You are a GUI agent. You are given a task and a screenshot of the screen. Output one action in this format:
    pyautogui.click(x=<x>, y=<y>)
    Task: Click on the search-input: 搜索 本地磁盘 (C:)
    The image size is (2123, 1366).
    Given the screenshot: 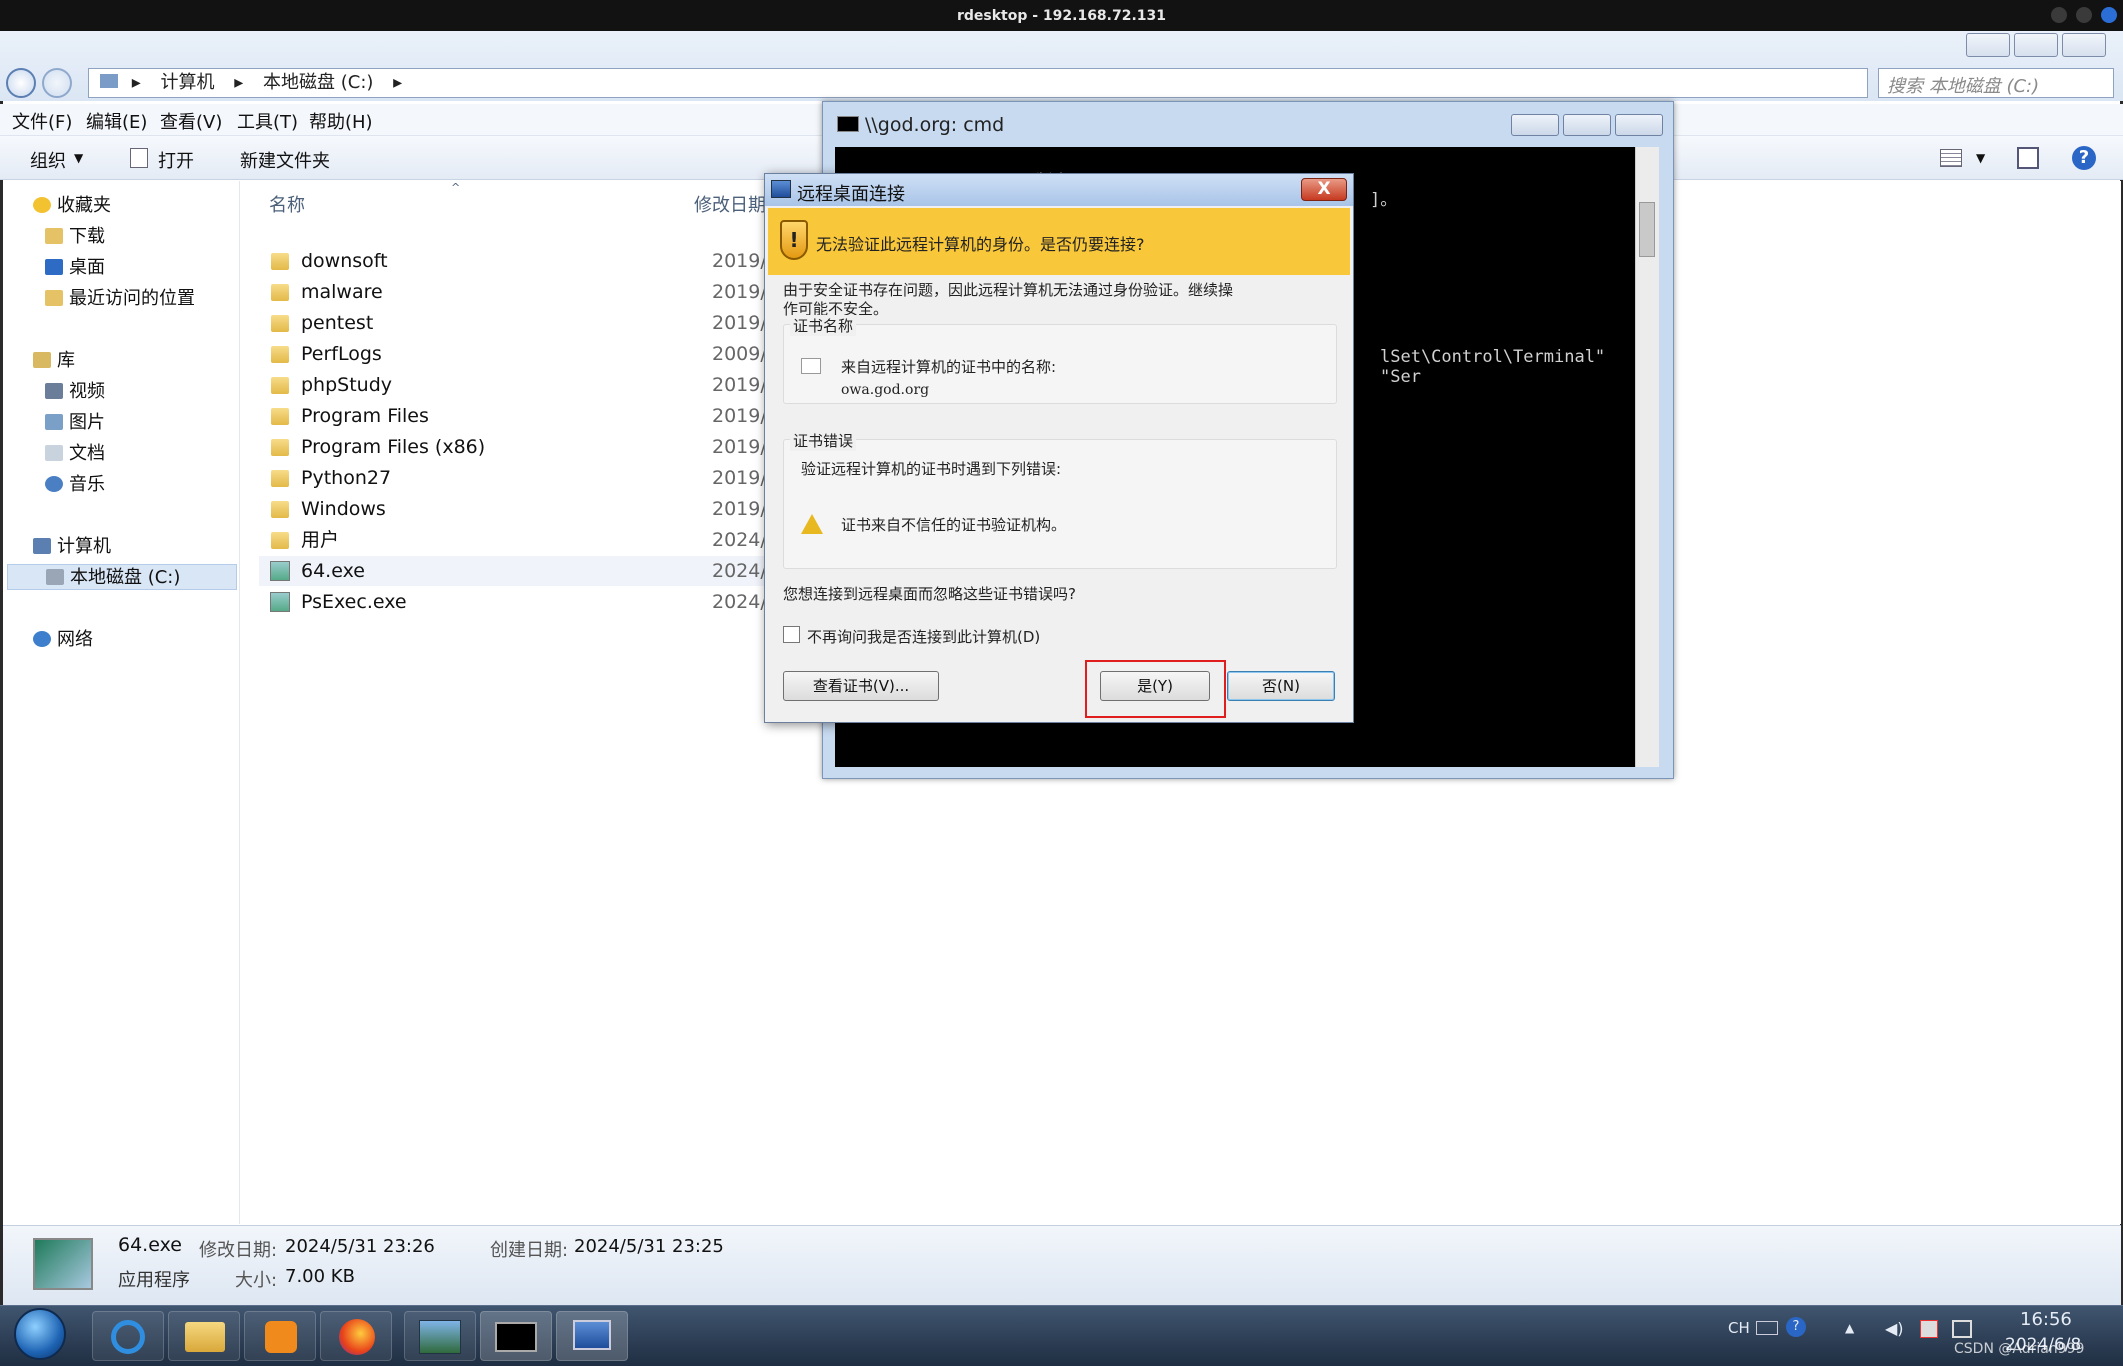 What is the action you would take?
    pyautogui.click(x=1996, y=83)
    